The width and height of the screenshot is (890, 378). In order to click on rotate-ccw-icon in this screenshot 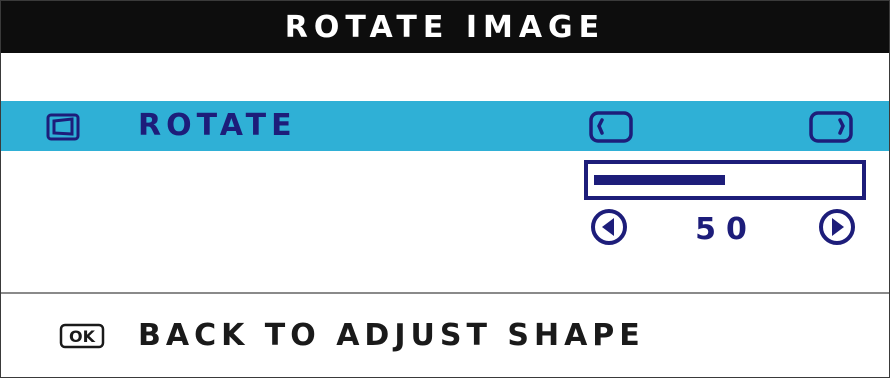, I will do `click(611, 127)`.